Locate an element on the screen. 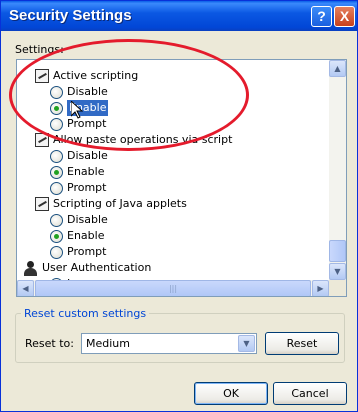  title-bar: Security Settings ? X is located at coordinates (179, 16).